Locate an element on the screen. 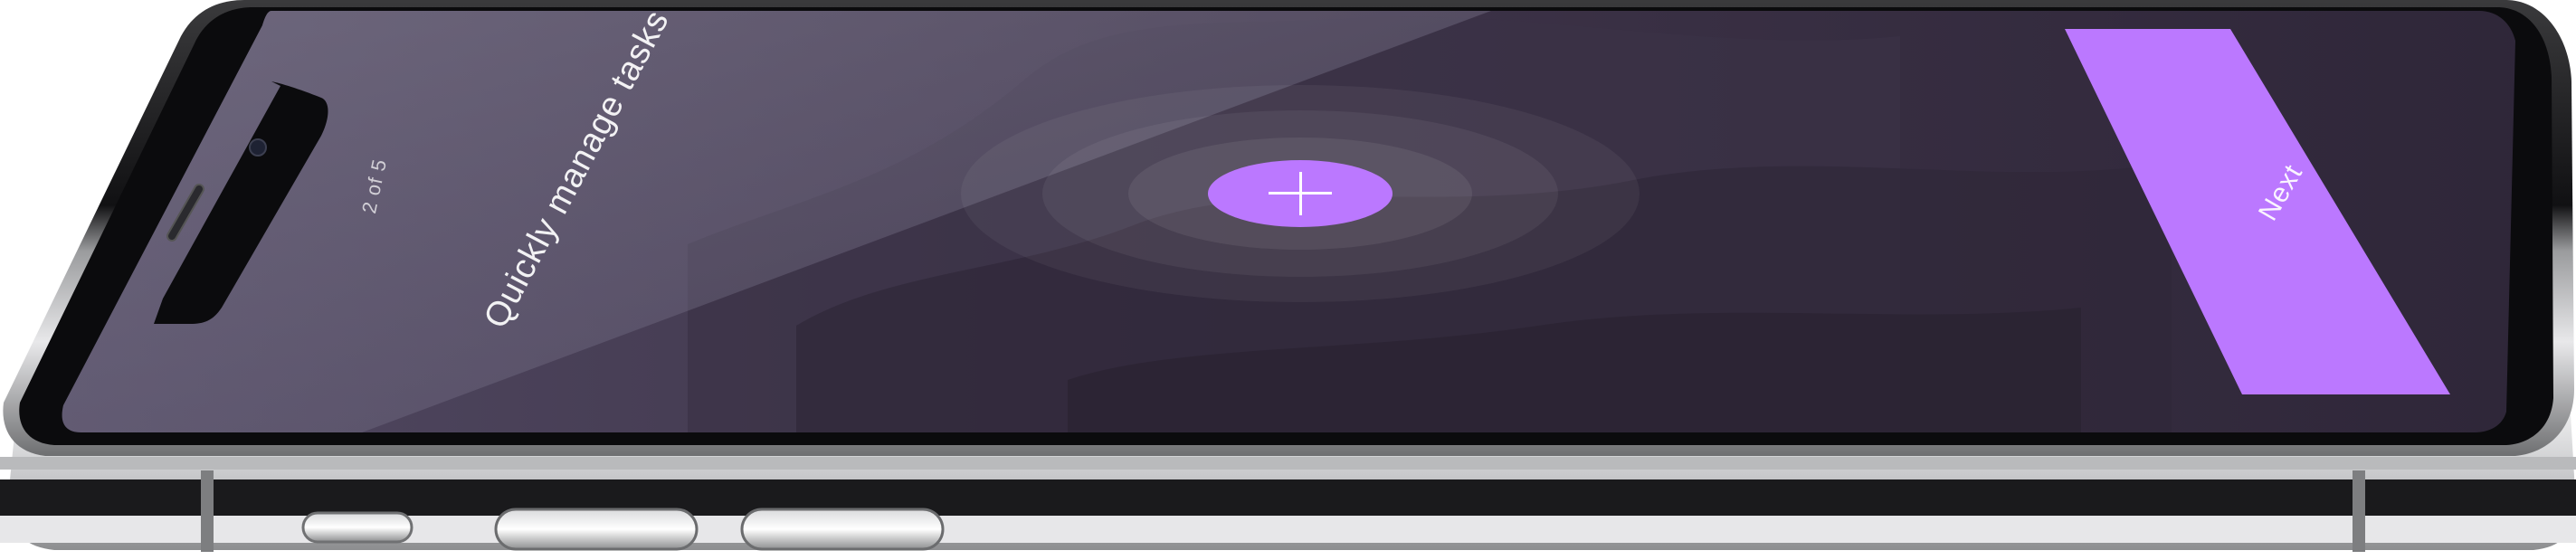  add-task-button is located at coordinates (1299, 194).